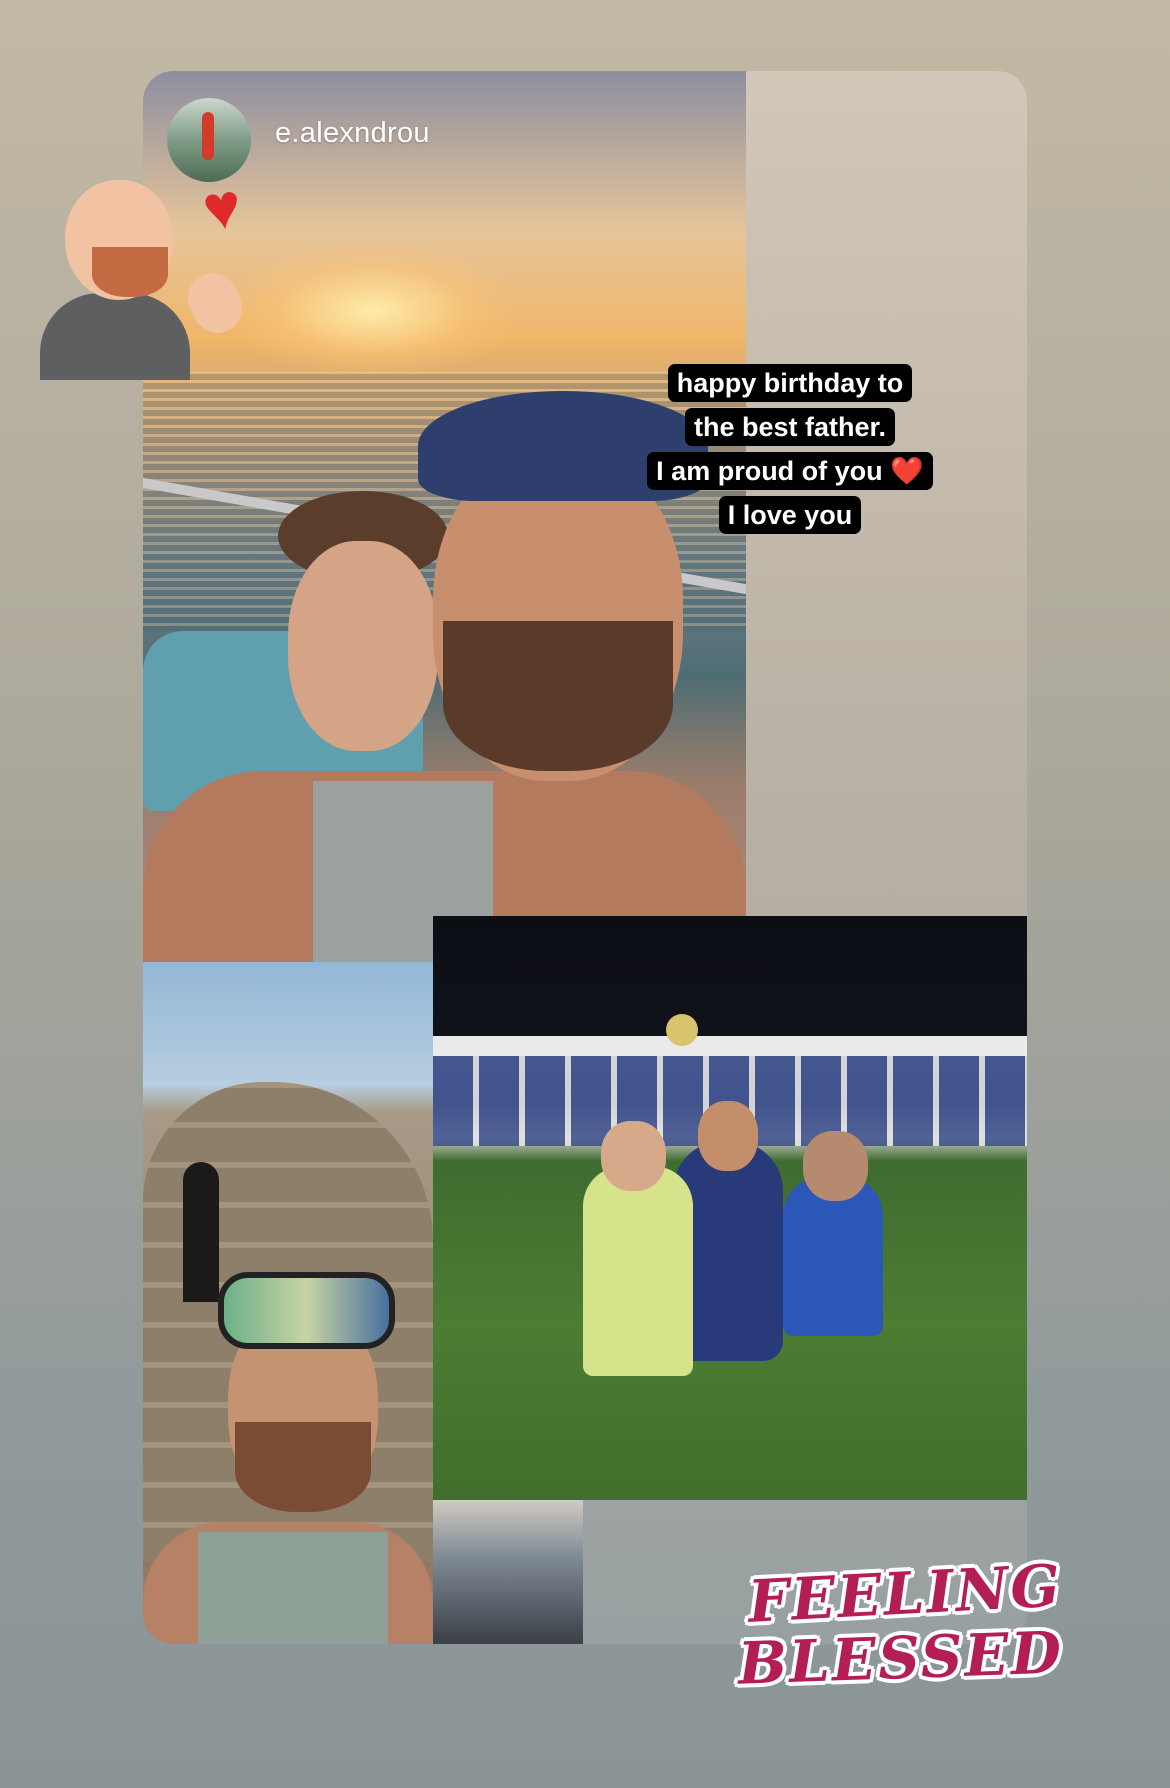 Image resolution: width=1170 pixels, height=1788 pixels. I want to click on child-left-head, so click(633, 1156).